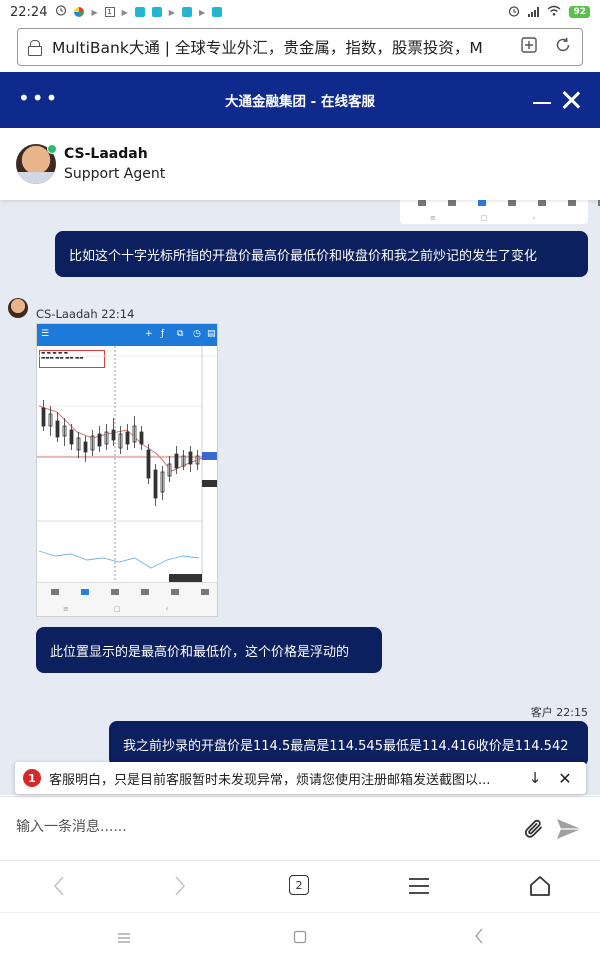 This screenshot has width=600, height=960. I want to click on address-bar: MultiBank大通 | 全球专业外汇，贵金属，指数，股票投资，M, so click(300, 47).